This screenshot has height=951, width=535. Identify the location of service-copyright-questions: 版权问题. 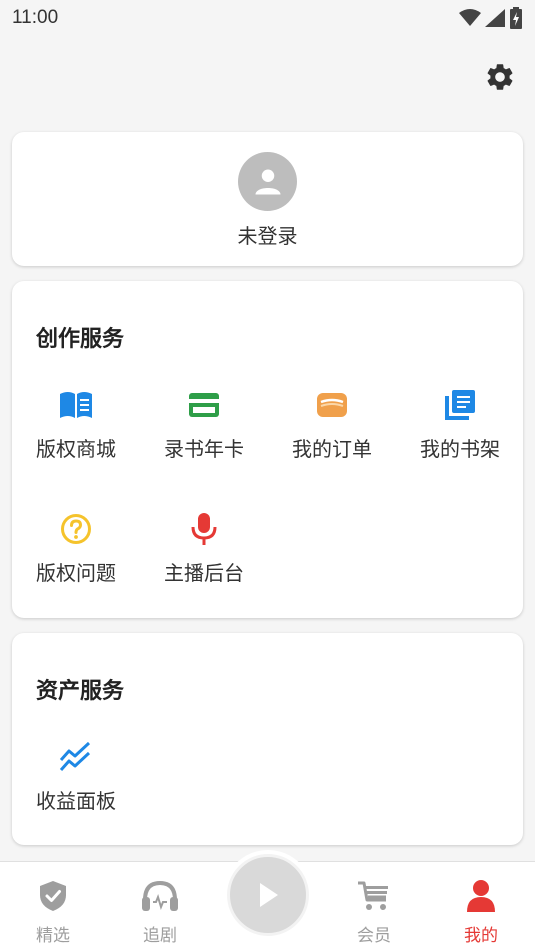
(76, 549).